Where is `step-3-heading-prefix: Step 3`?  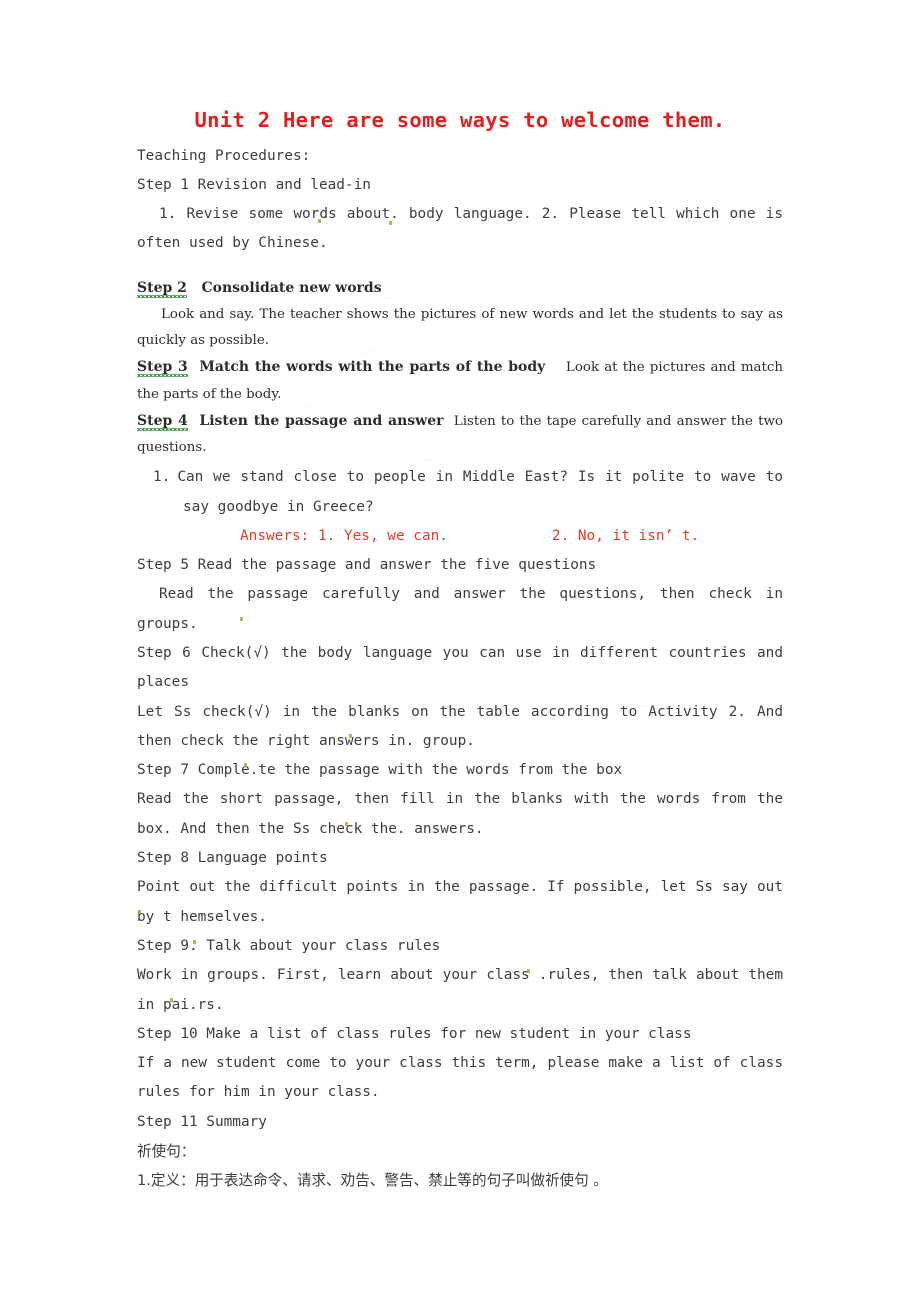
step-3-heading-prefix: Step 3 is located at coordinates (162, 367).